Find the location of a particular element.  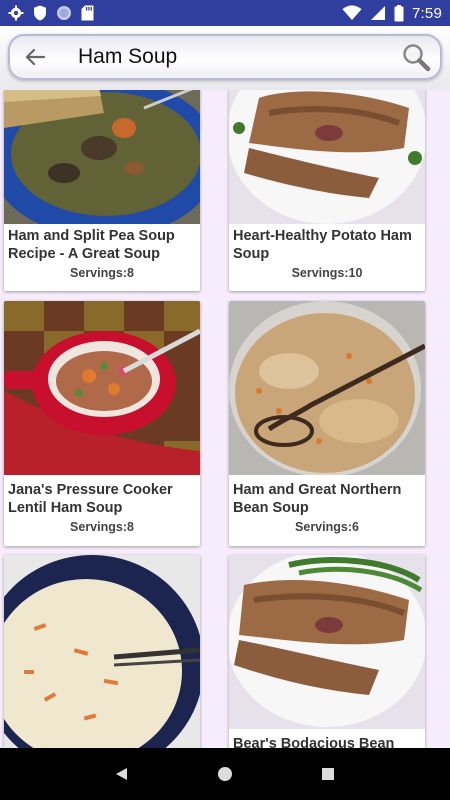

app-bar: Ham Soup is located at coordinates (225, 58).